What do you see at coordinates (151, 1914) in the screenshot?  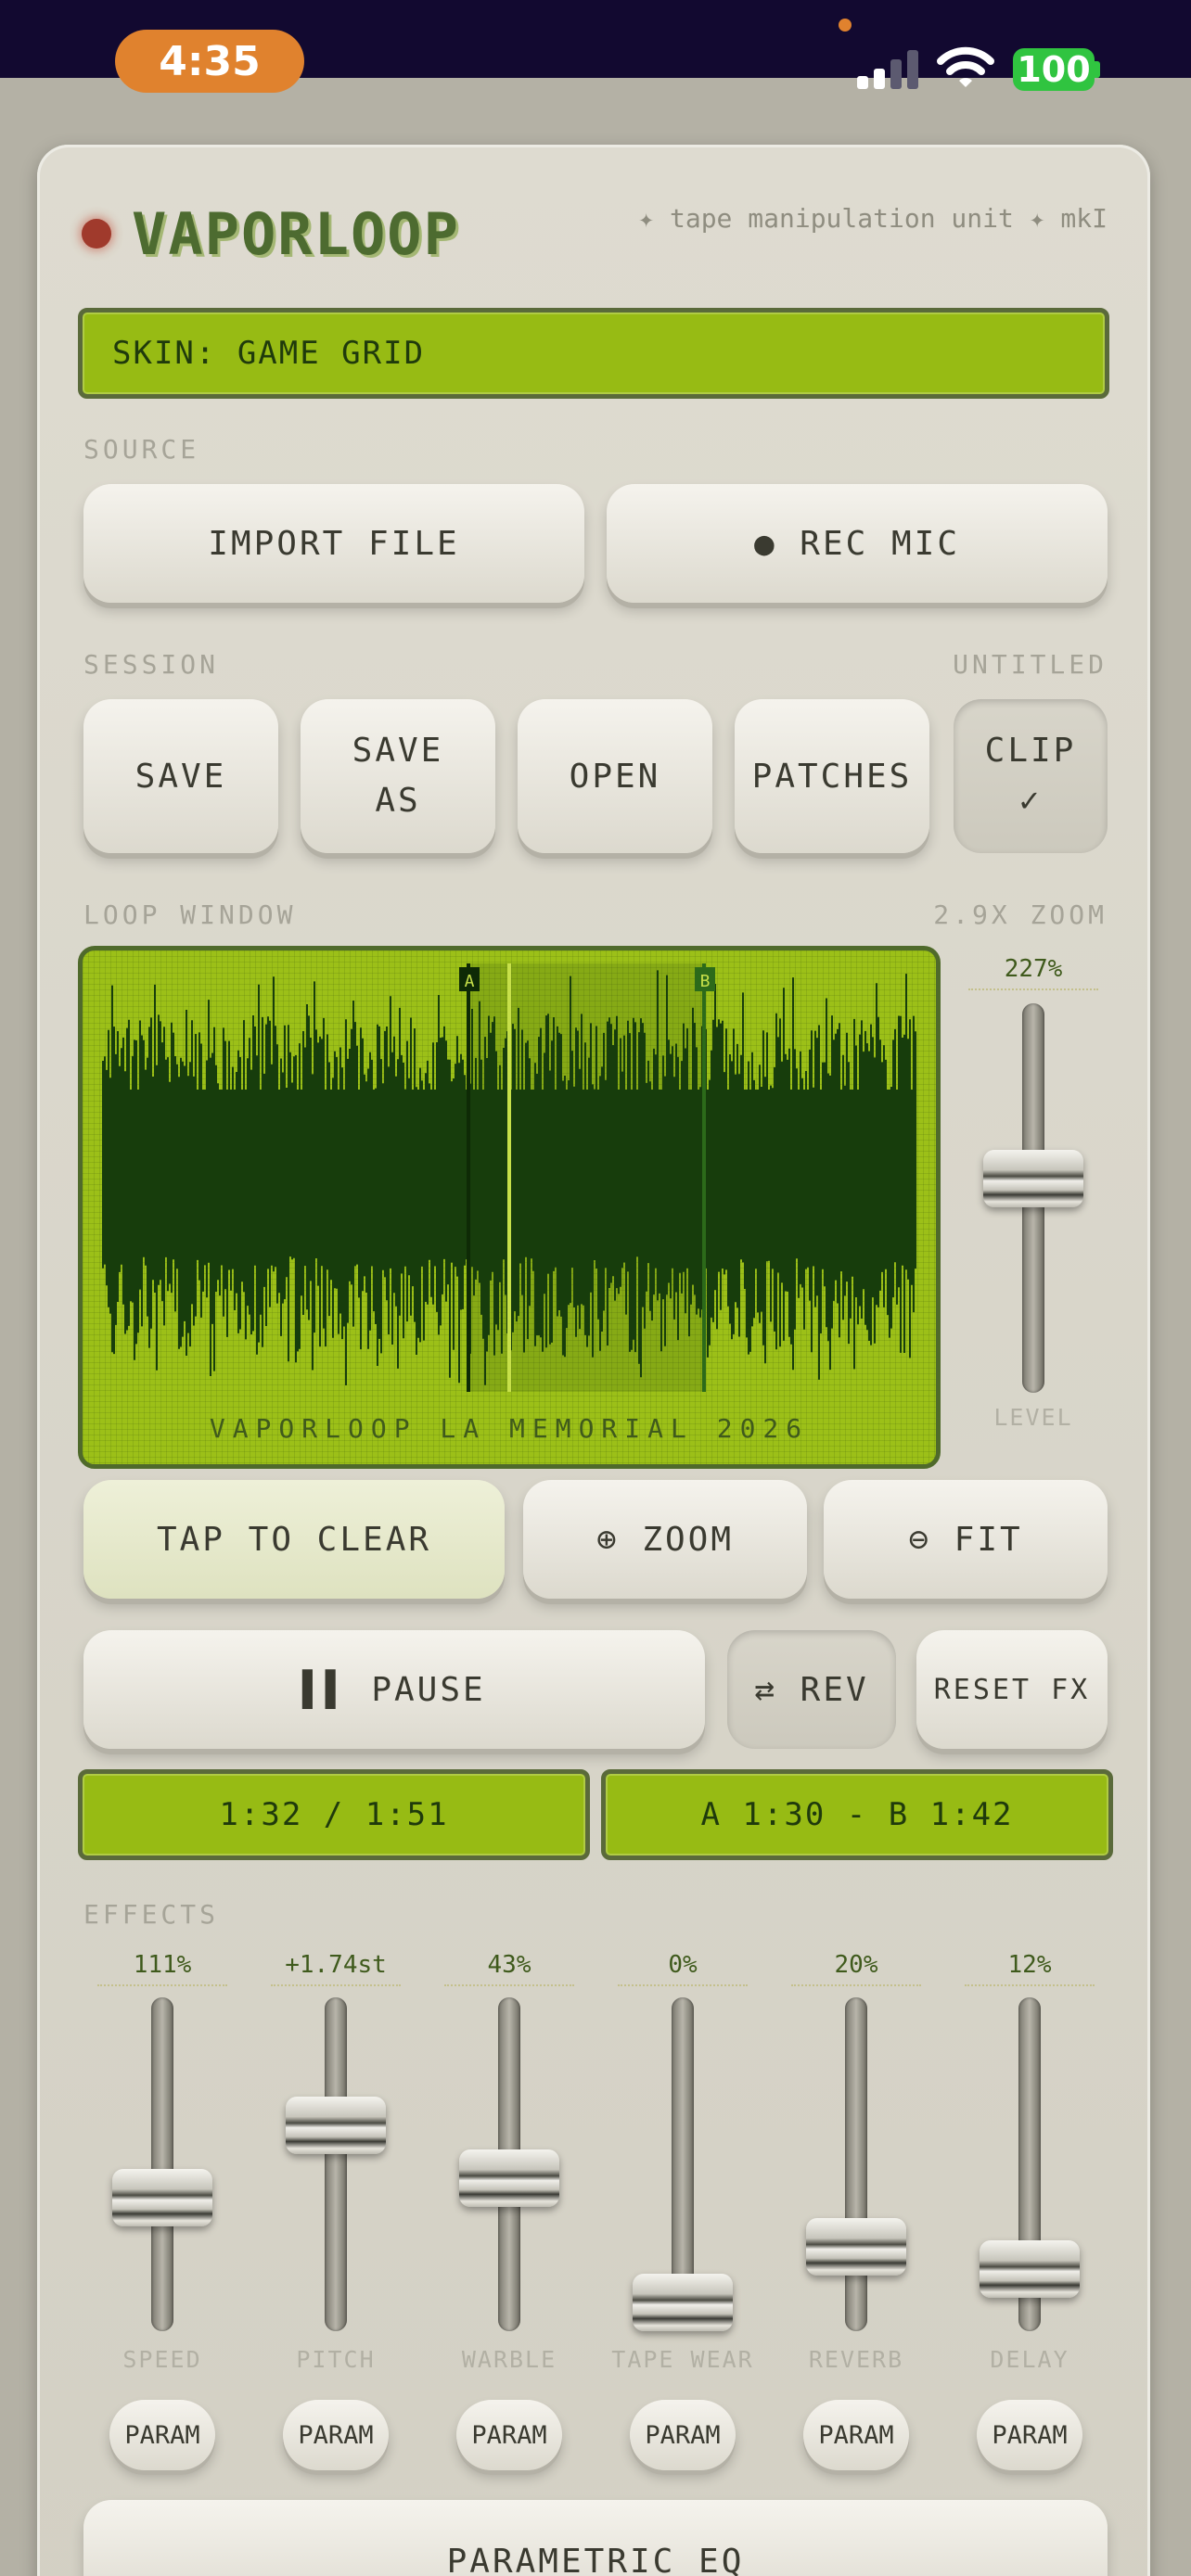 I see `effects-section-label: EFFECTS` at bounding box center [151, 1914].